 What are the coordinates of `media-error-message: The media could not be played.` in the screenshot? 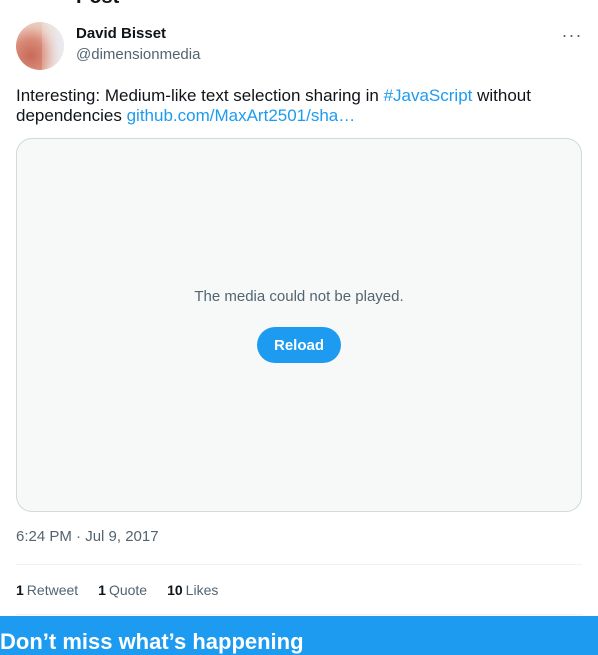 It's located at (299, 296).